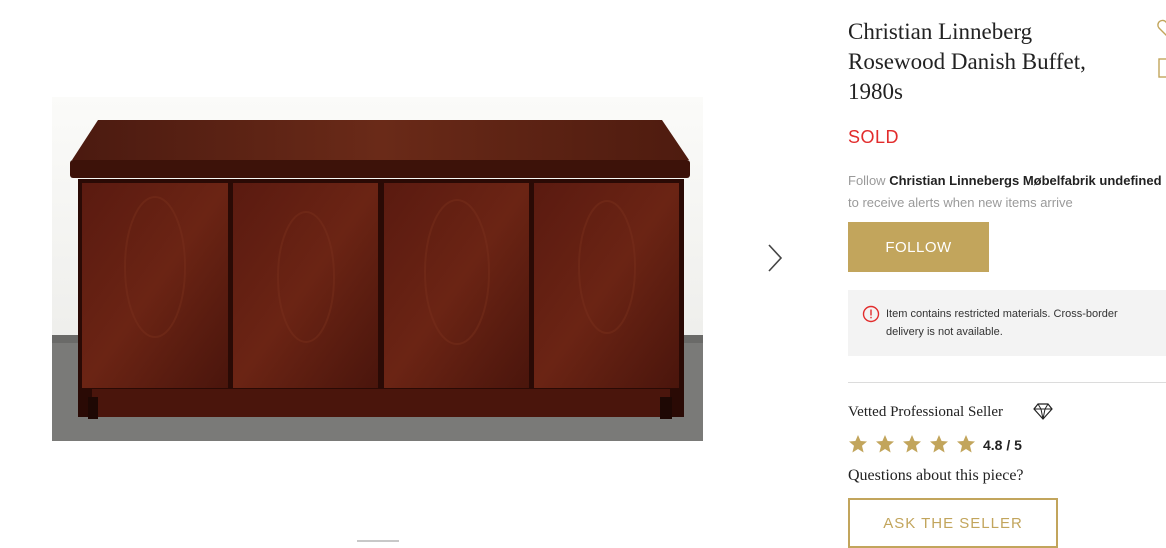 The image size is (1166, 548). What do you see at coordinates (1007, 382) in the screenshot?
I see `divider` at bounding box center [1007, 382].